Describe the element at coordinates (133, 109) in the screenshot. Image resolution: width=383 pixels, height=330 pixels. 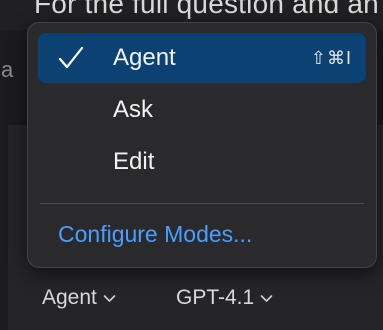
I see `menu-item-label: Ask` at that location.